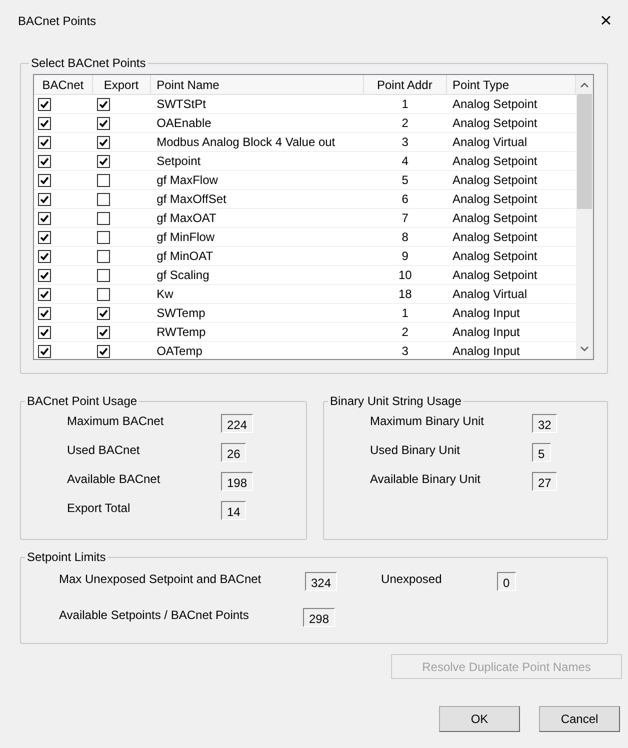 This screenshot has width=628, height=748. What do you see at coordinates (585, 349) in the screenshot?
I see `scroll-down-icon` at bounding box center [585, 349].